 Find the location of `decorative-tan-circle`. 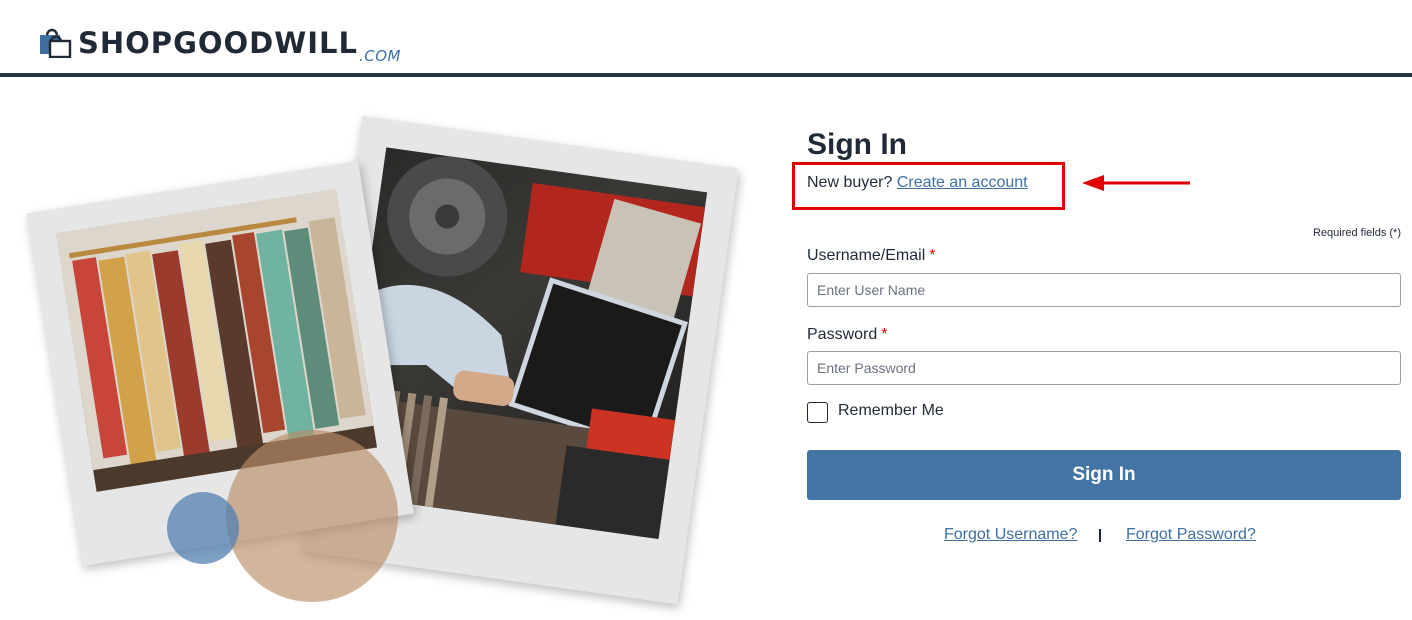

decorative-tan-circle is located at coordinates (312, 516).